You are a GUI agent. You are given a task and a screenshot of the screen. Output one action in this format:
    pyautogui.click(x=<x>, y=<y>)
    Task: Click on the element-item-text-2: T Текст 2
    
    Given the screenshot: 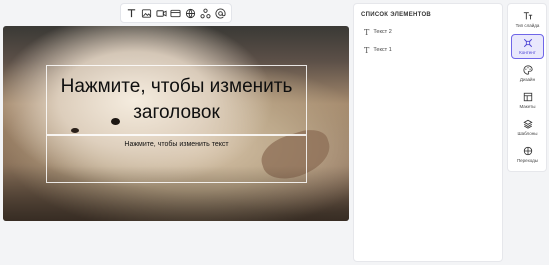 What is the action you would take?
    pyautogui.click(x=378, y=32)
    